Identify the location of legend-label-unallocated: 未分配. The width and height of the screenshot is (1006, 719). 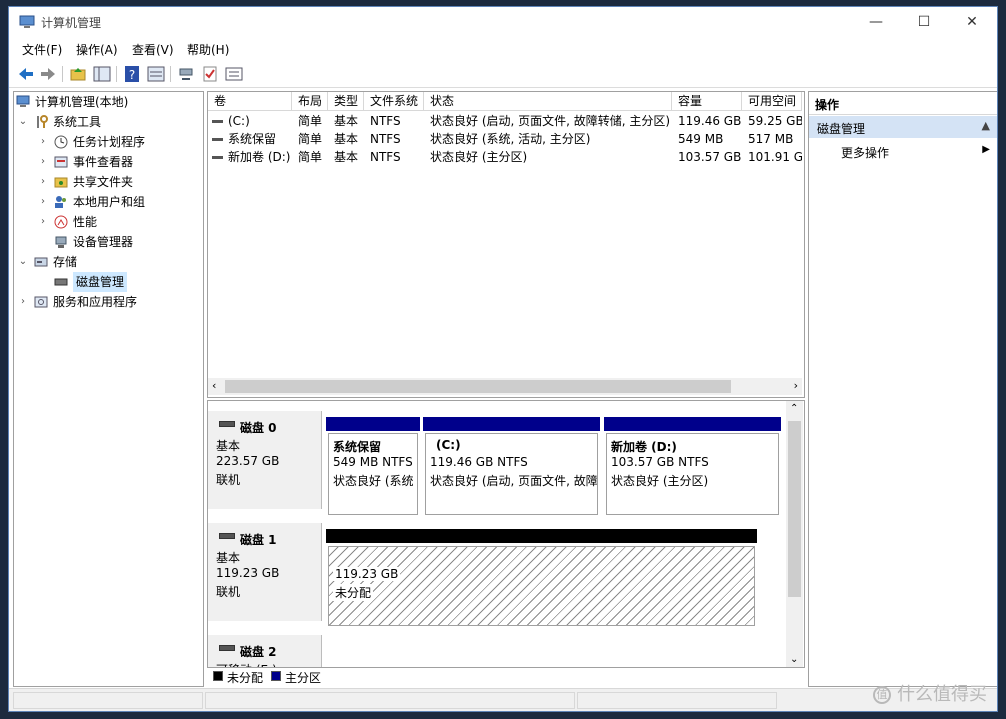
(245, 678).